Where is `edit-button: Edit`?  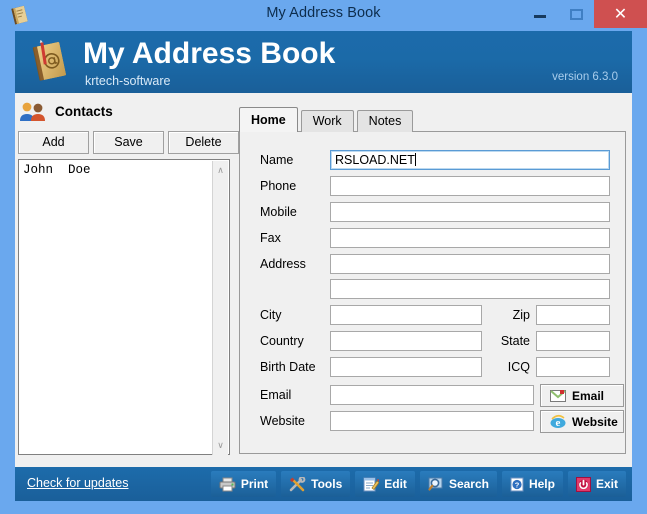 edit-button: Edit is located at coordinates (385, 484).